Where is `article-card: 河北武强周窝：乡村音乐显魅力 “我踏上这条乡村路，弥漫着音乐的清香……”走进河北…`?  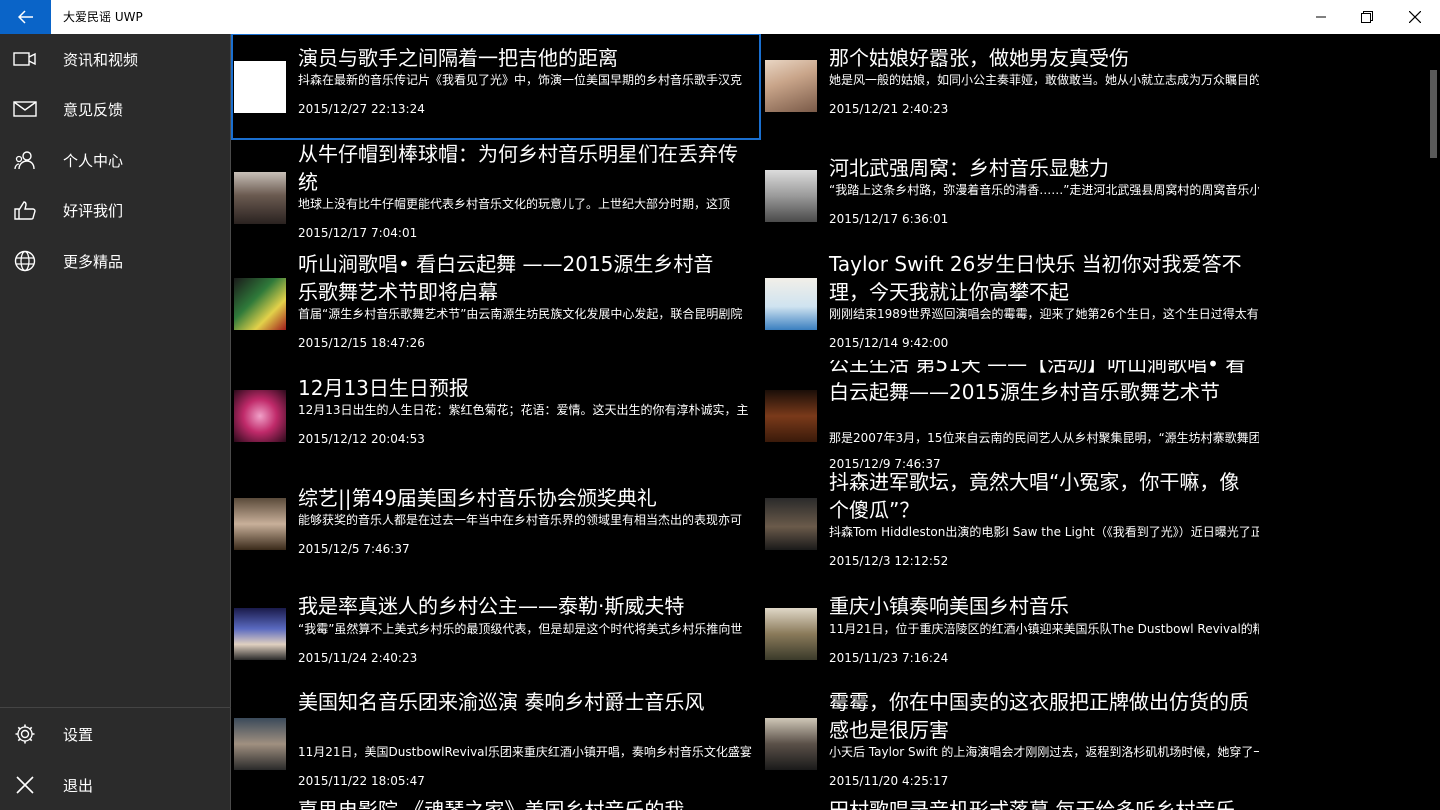
article-card: 河北武强周窝：乡村音乐显魅力 “我踏上这条乡村路，弥漫着音乐的清香……”走进河北… is located at coordinates (1027, 196).